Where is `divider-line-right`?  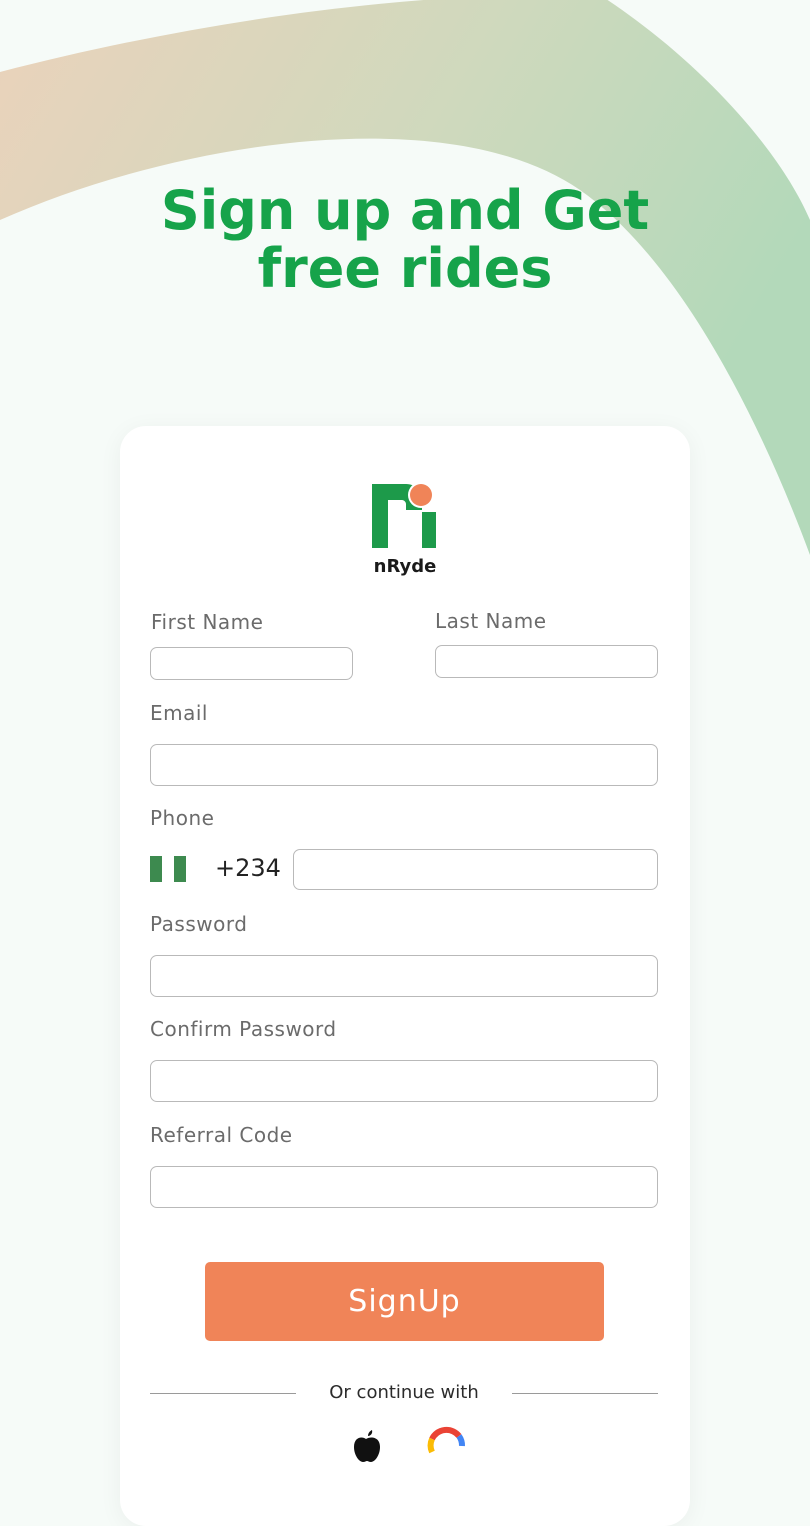
divider-line-right is located at coordinates (585, 1393).